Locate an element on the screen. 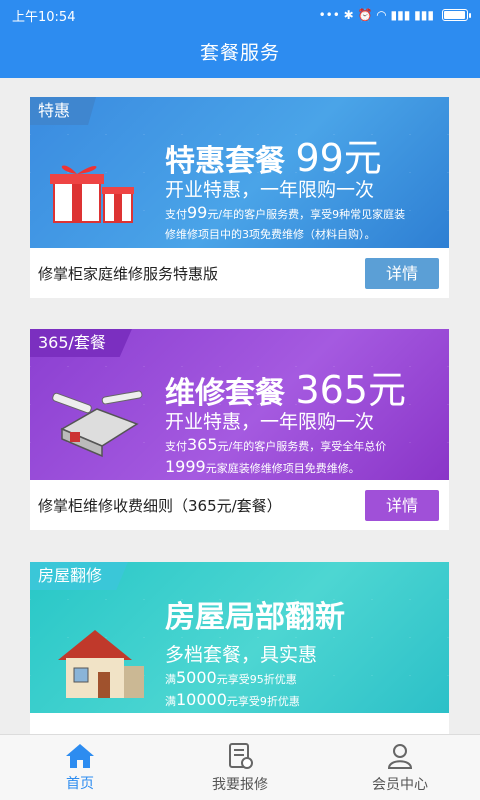 This screenshot has height=800, width=480. package-footer-text: 修掌柜家庭维修服务特惠版 is located at coordinates (128, 273).